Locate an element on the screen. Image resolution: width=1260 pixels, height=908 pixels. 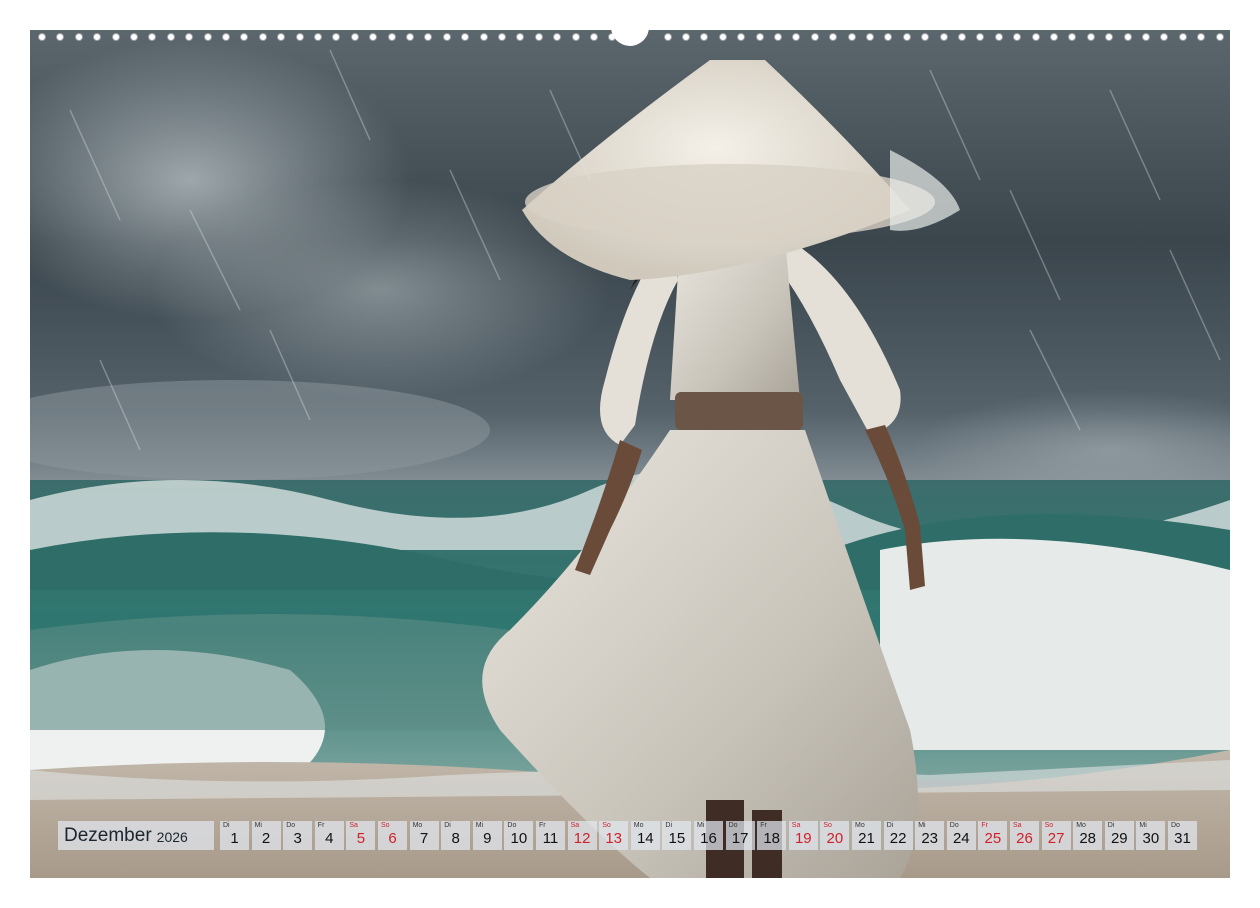
day-cell: So 6 is located at coordinates (392, 835).